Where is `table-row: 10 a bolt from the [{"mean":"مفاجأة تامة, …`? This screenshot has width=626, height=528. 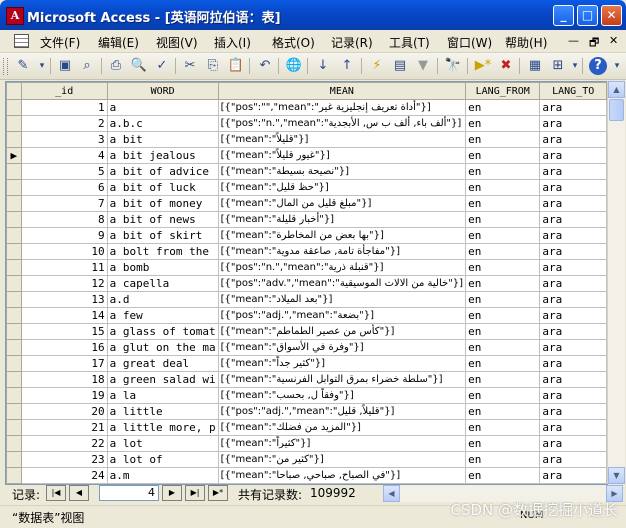
table-row: 10 a bolt from the [{"mean":"مفاجأة تامة, … is located at coordinates (306, 251).